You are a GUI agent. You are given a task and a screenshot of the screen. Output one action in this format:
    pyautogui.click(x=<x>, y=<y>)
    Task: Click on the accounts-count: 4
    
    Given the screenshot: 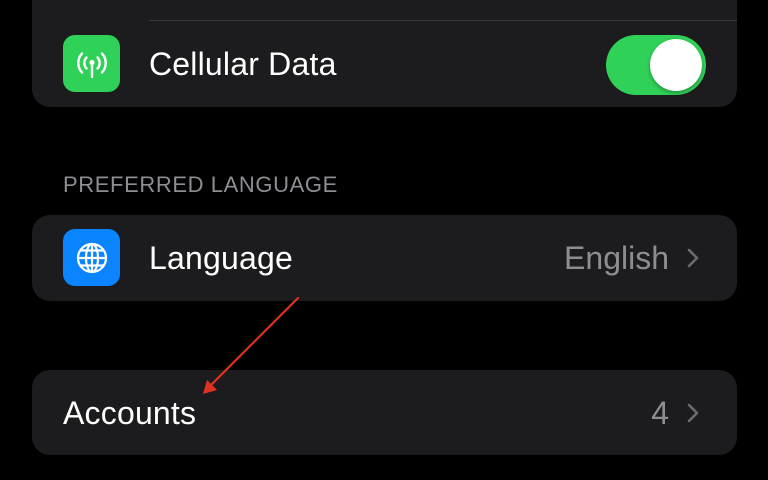 What is the action you would take?
    pyautogui.click(x=660, y=413)
    